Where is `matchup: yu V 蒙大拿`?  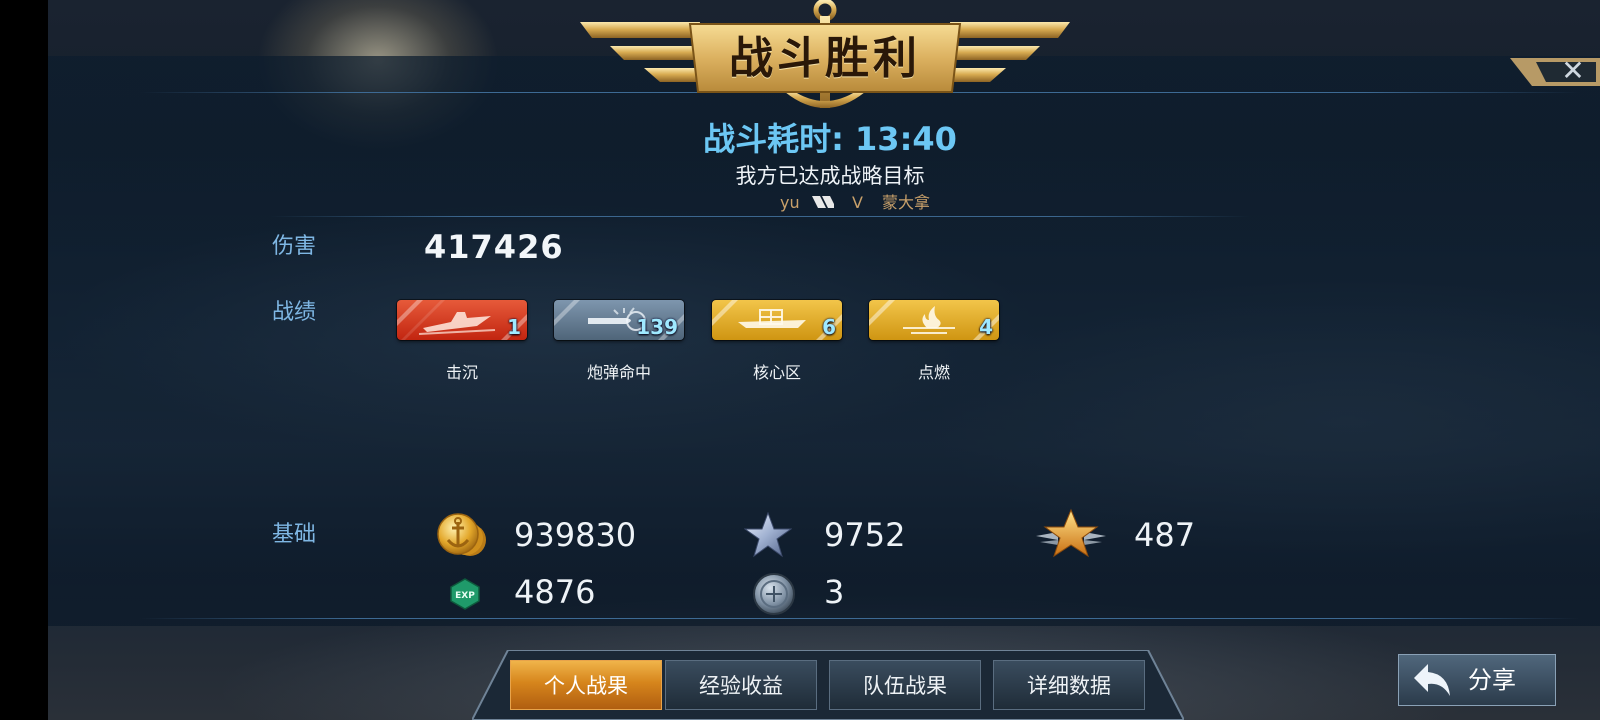 matchup: yu V 蒙大拿 is located at coordinates (860, 203).